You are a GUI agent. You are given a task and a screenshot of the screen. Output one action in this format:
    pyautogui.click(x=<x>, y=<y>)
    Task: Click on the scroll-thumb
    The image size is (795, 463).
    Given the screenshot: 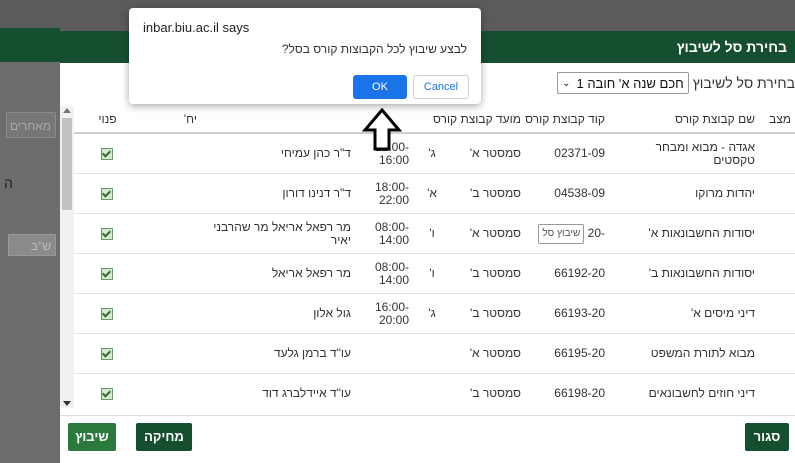 What is the action you would take?
    pyautogui.click(x=67, y=164)
    